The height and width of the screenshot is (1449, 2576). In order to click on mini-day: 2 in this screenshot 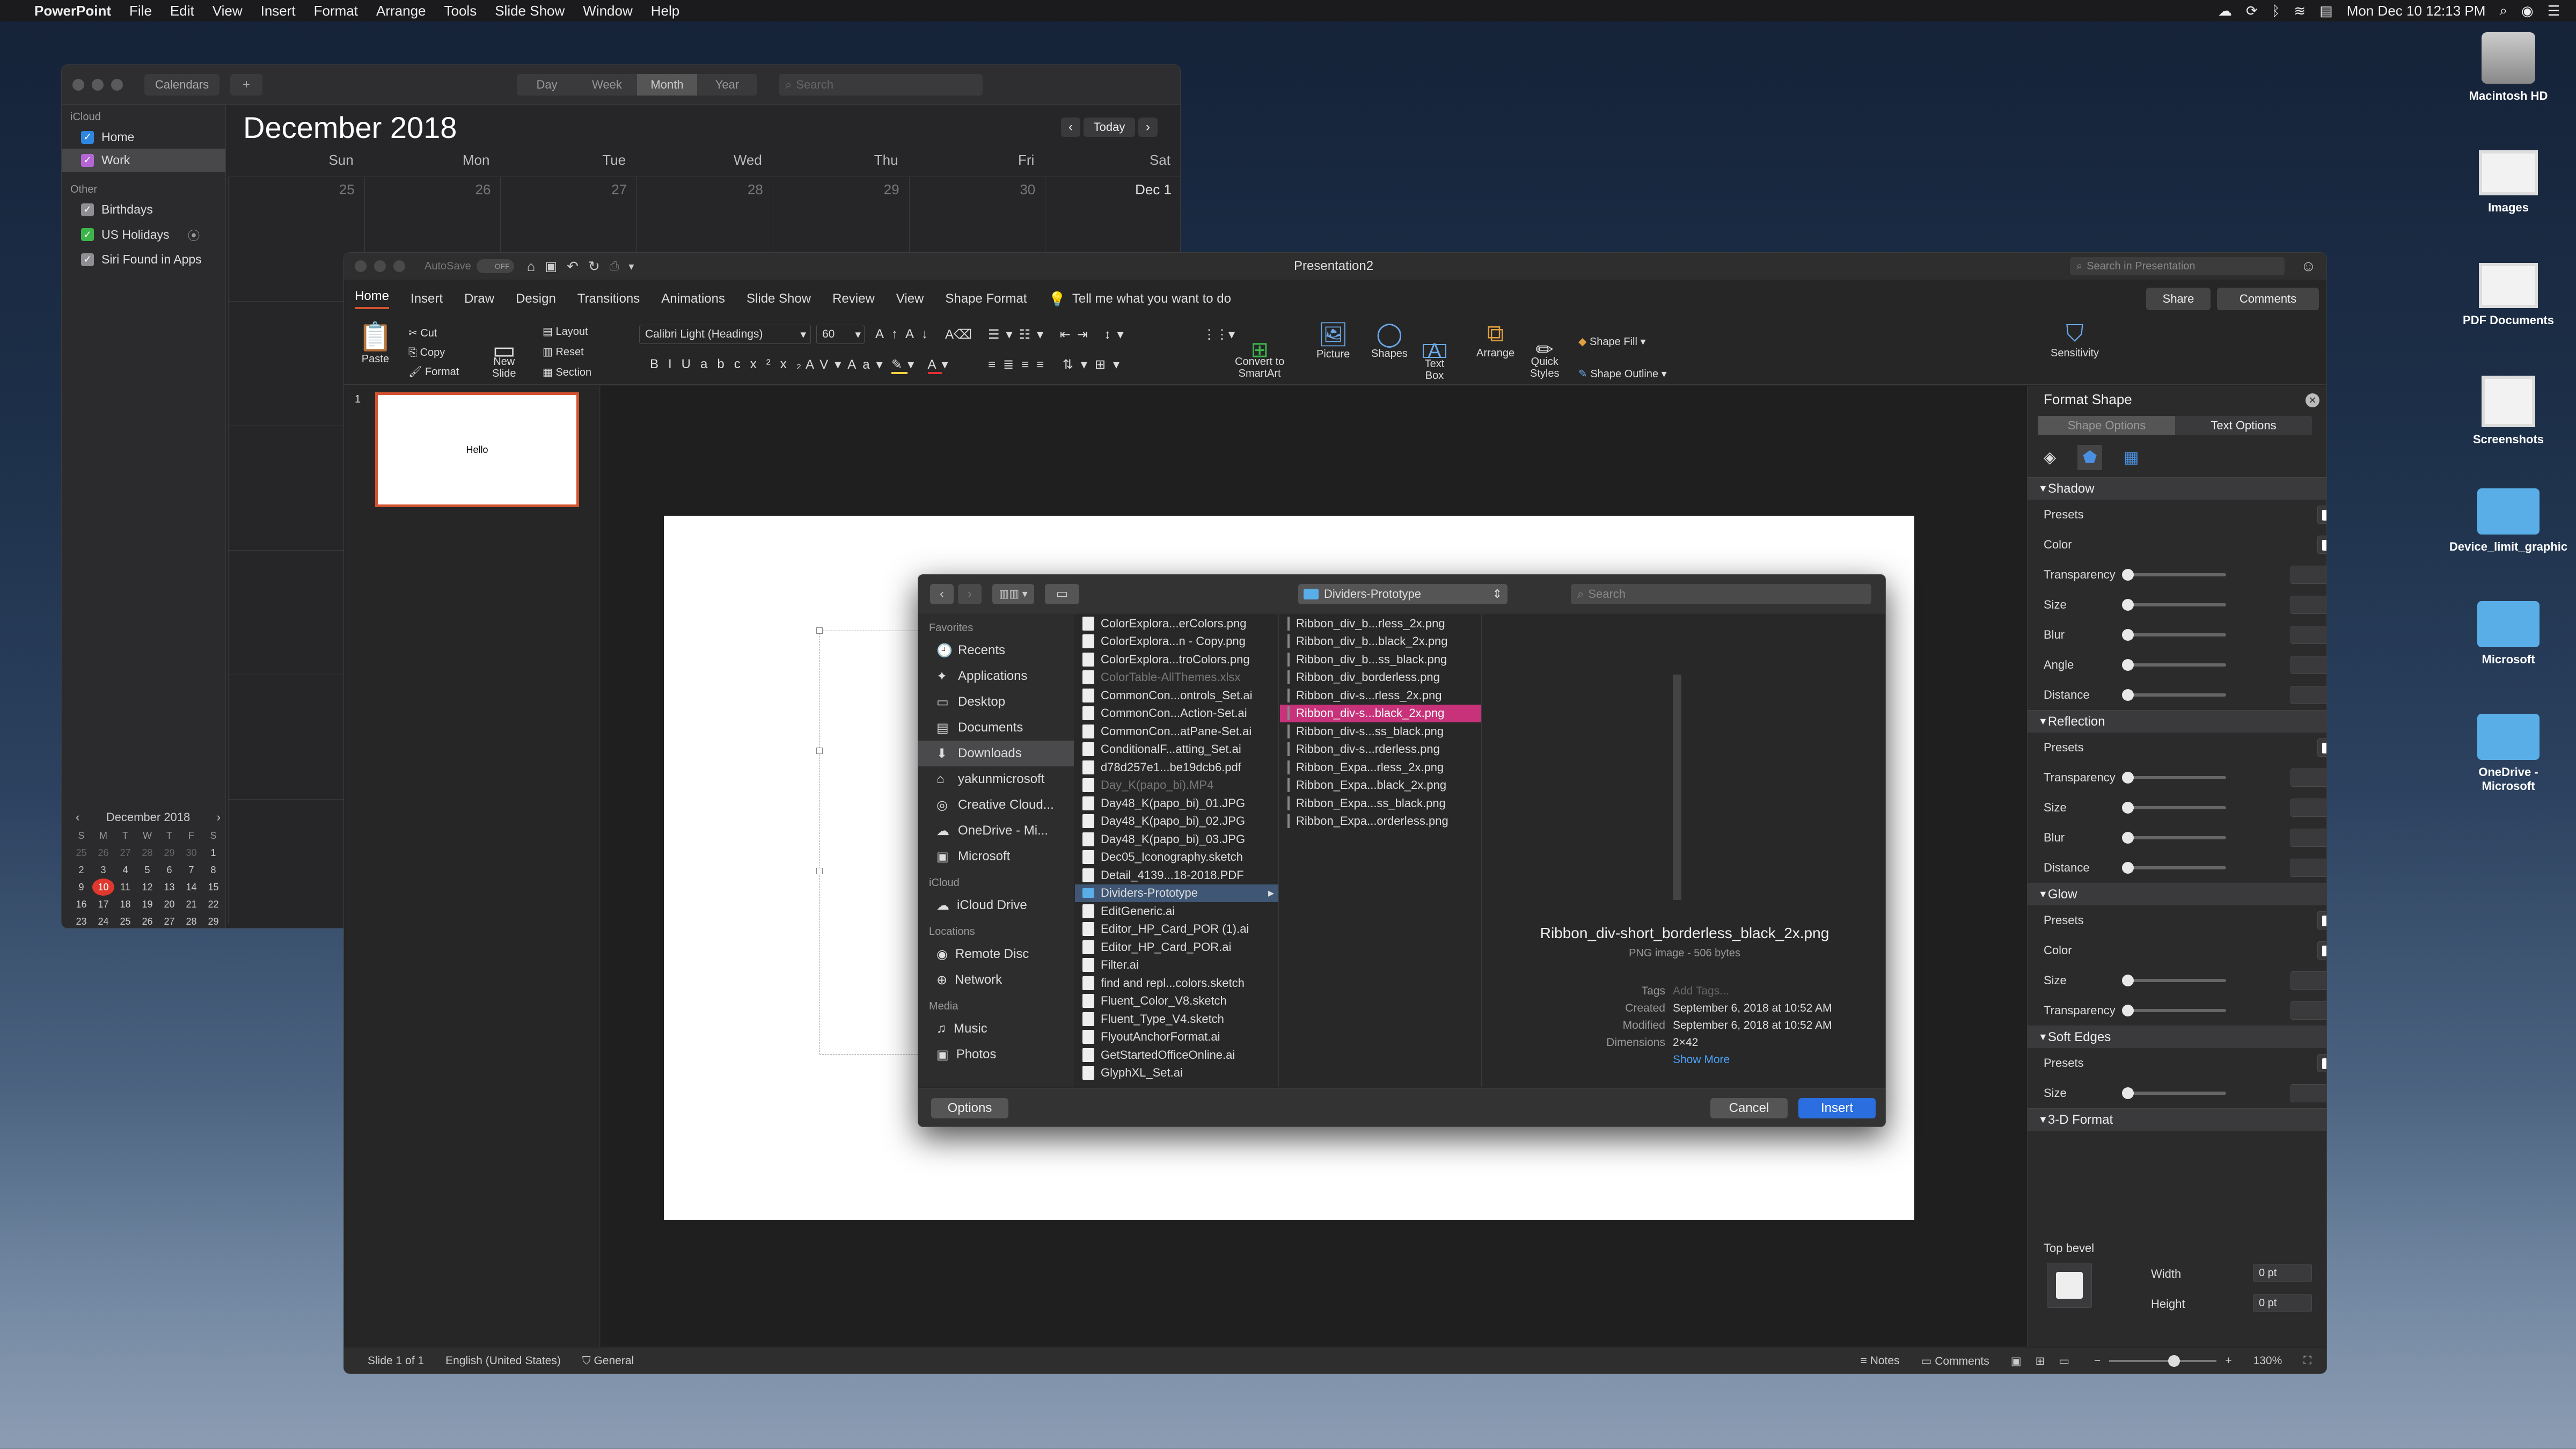, I will do `click(81, 870)`.